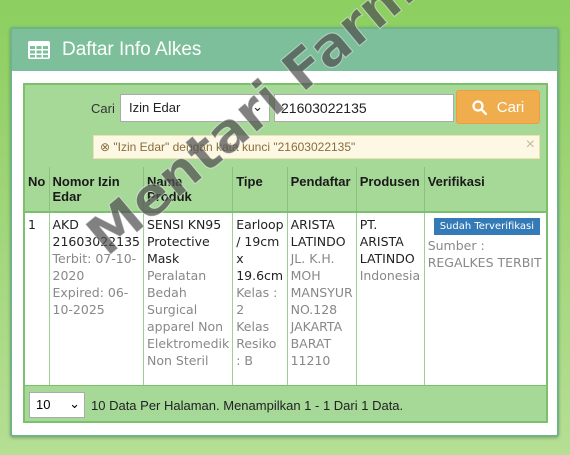 The width and height of the screenshot is (570, 455). I want to click on tipe-value: Earloop / 19cm x 19.6cm, so click(260, 250).